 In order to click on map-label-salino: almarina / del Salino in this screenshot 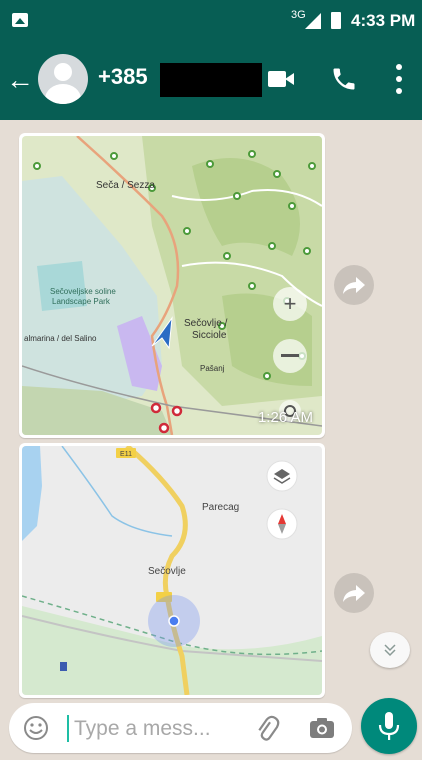, I will do `click(60, 338)`.